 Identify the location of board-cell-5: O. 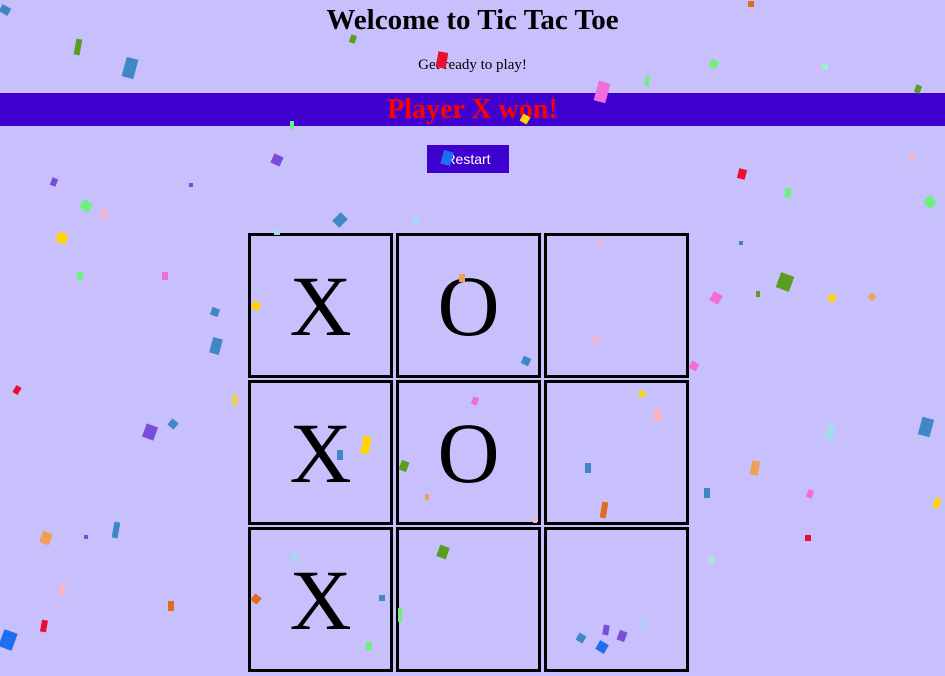
(468, 452).